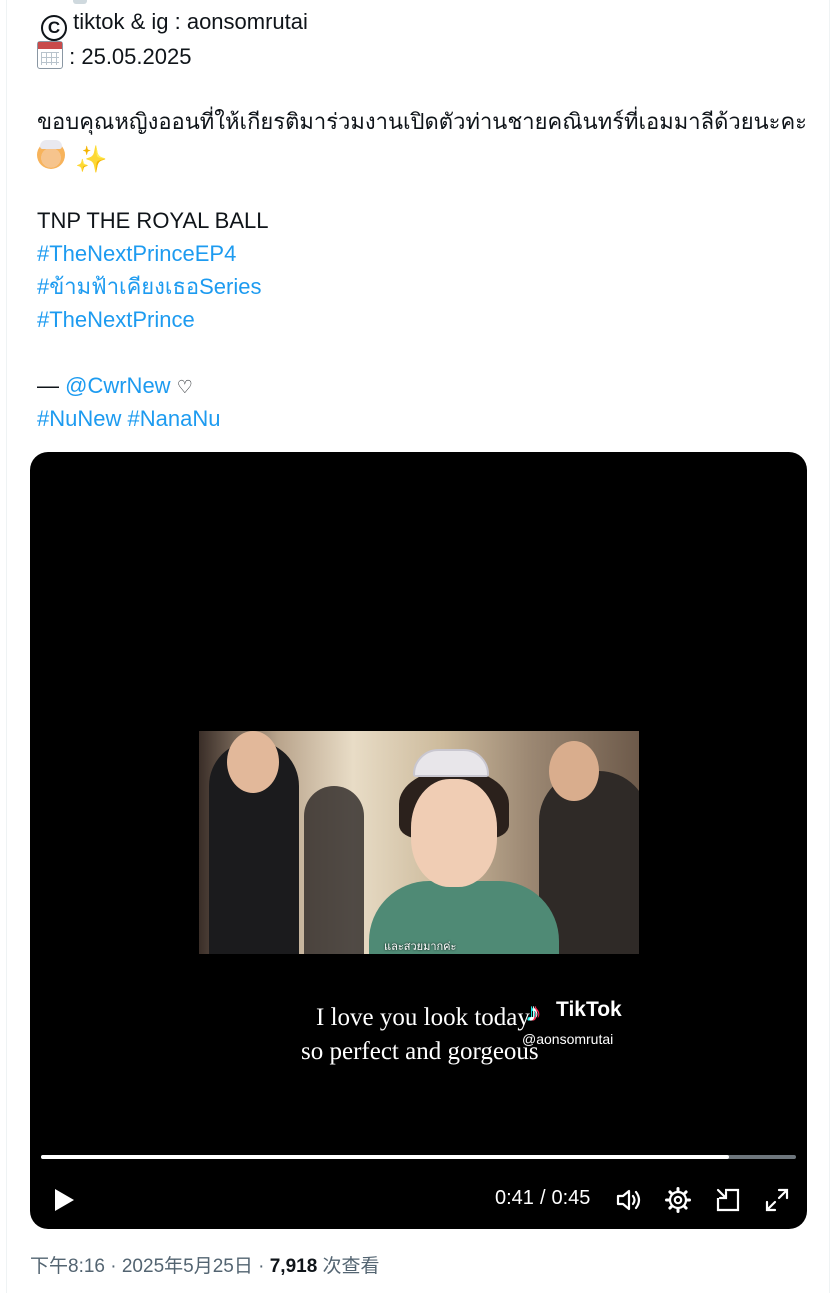 This screenshot has height=1293, width=834. Describe the element at coordinates (589, 1009) in the screenshot. I see `tiktok-watermark: TikTok` at that location.